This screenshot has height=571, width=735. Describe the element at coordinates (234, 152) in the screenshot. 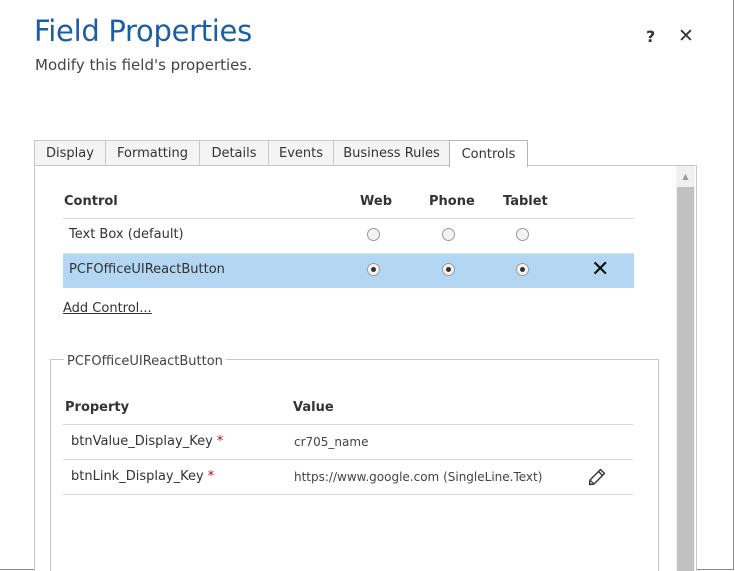

I see `tab-details: Details` at that location.